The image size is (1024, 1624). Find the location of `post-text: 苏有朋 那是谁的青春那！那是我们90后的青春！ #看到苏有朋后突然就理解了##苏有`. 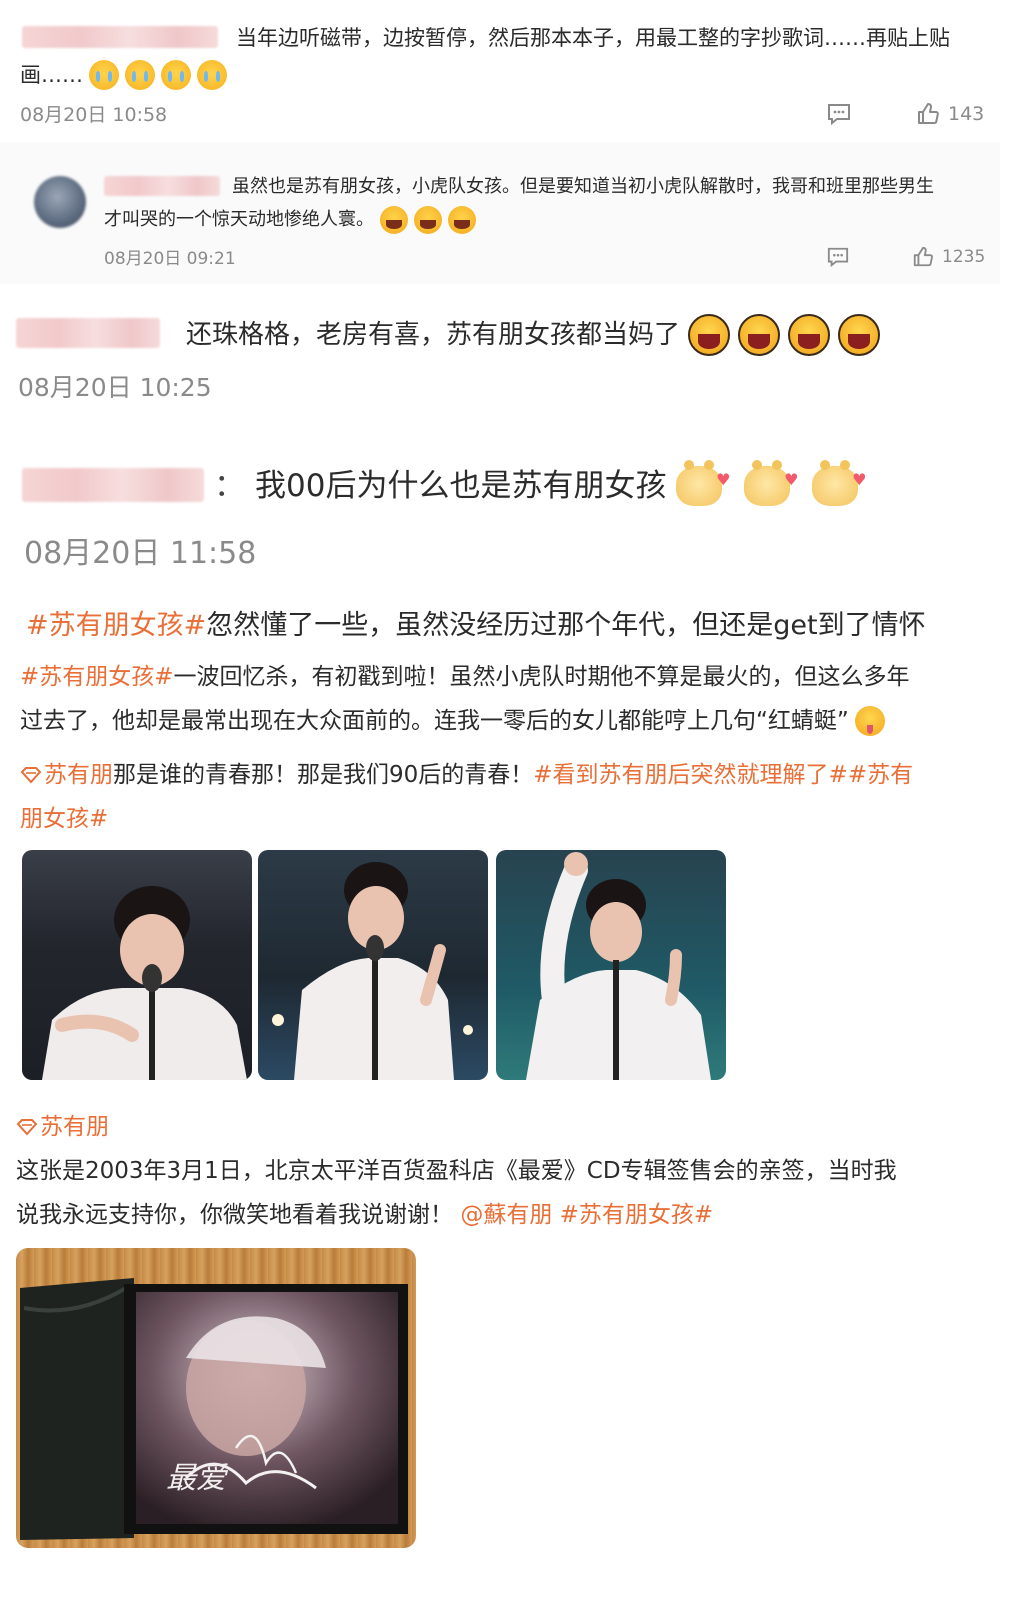

post-text: 苏有朋 那是谁的青春那！那是我们90后的青春！ #看到苏有朋后突然就理解了##苏有 is located at coordinates (466, 775).